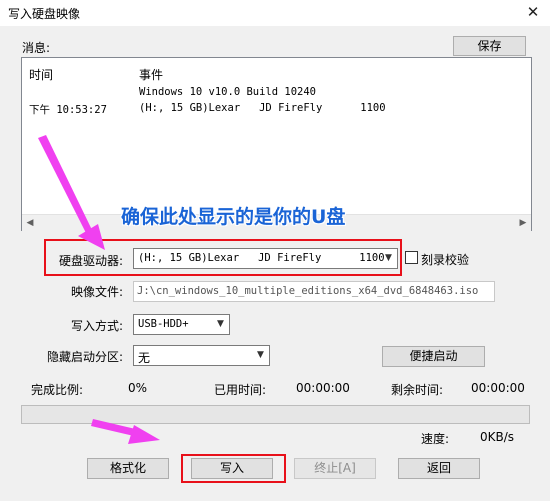  What do you see at coordinates (144, 434) in the screenshot?
I see `arrow-to-write-head` at bounding box center [144, 434].